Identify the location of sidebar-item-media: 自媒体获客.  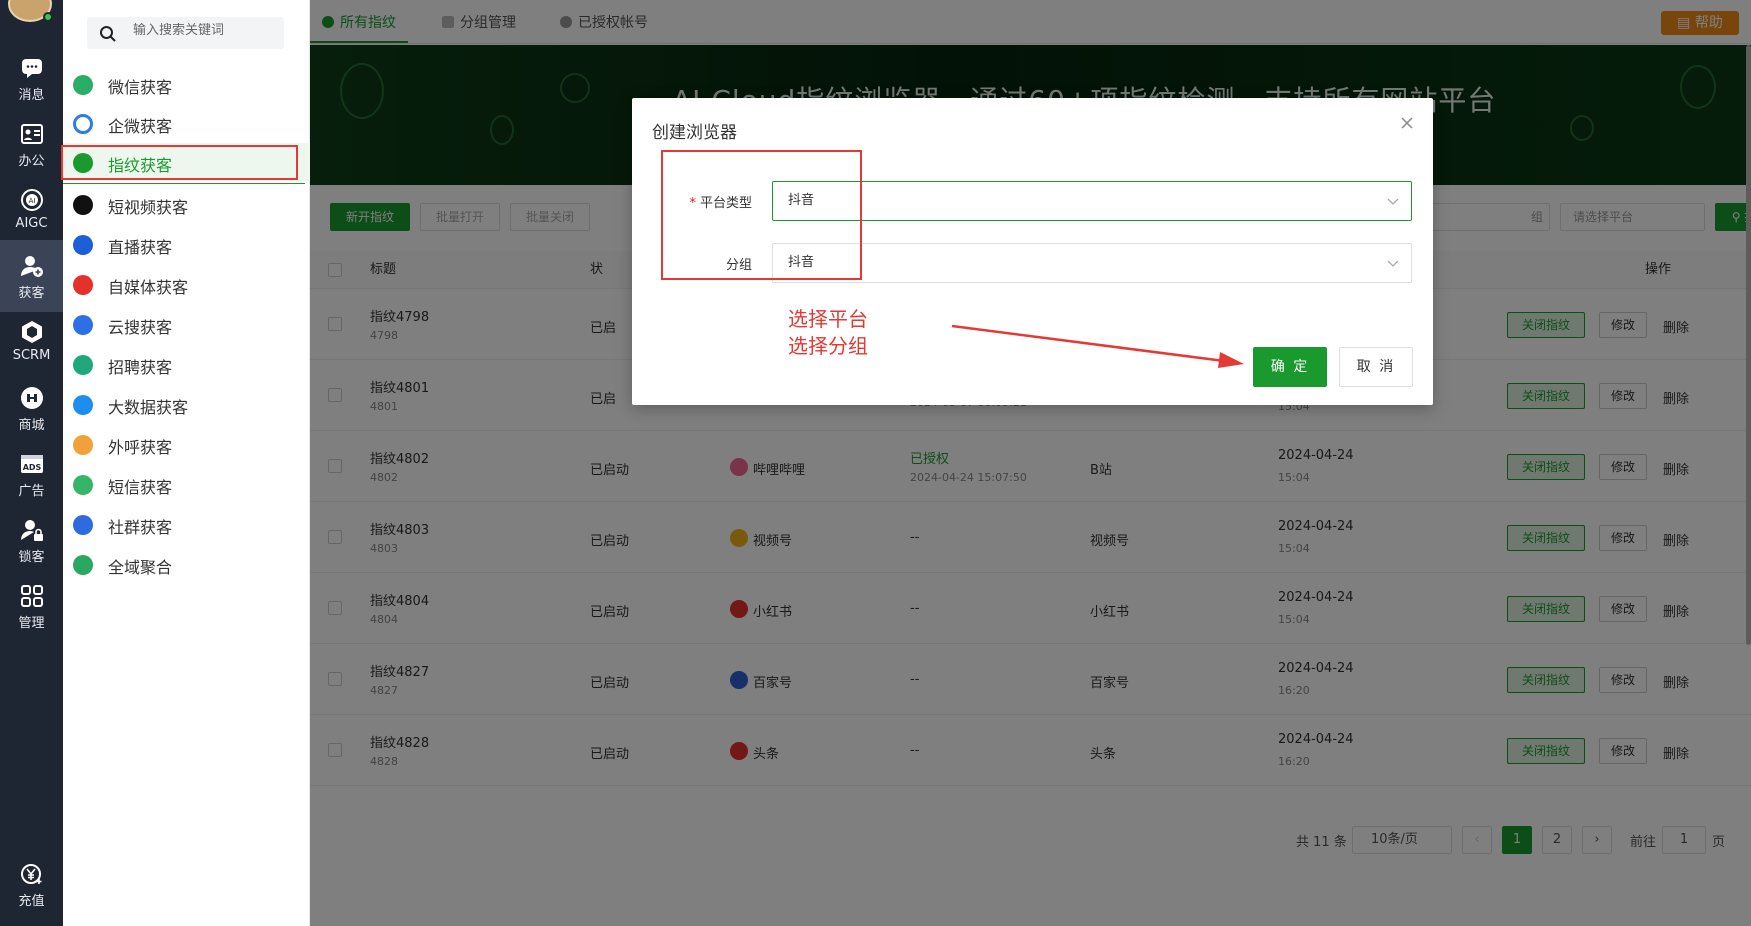
(186, 284).